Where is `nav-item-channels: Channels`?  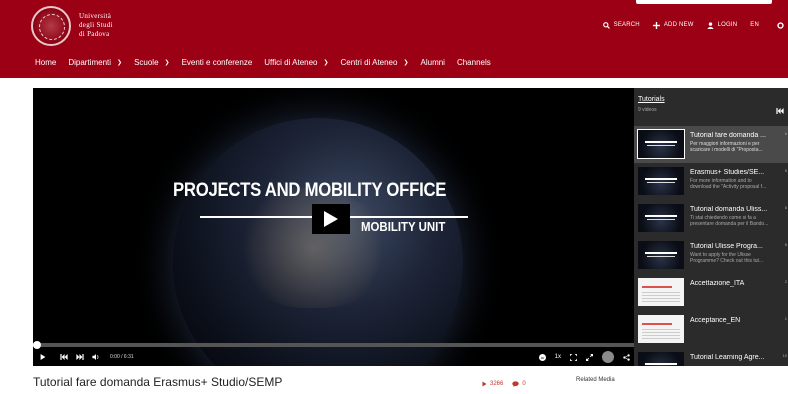 nav-item-channels: Channels is located at coordinates (474, 62).